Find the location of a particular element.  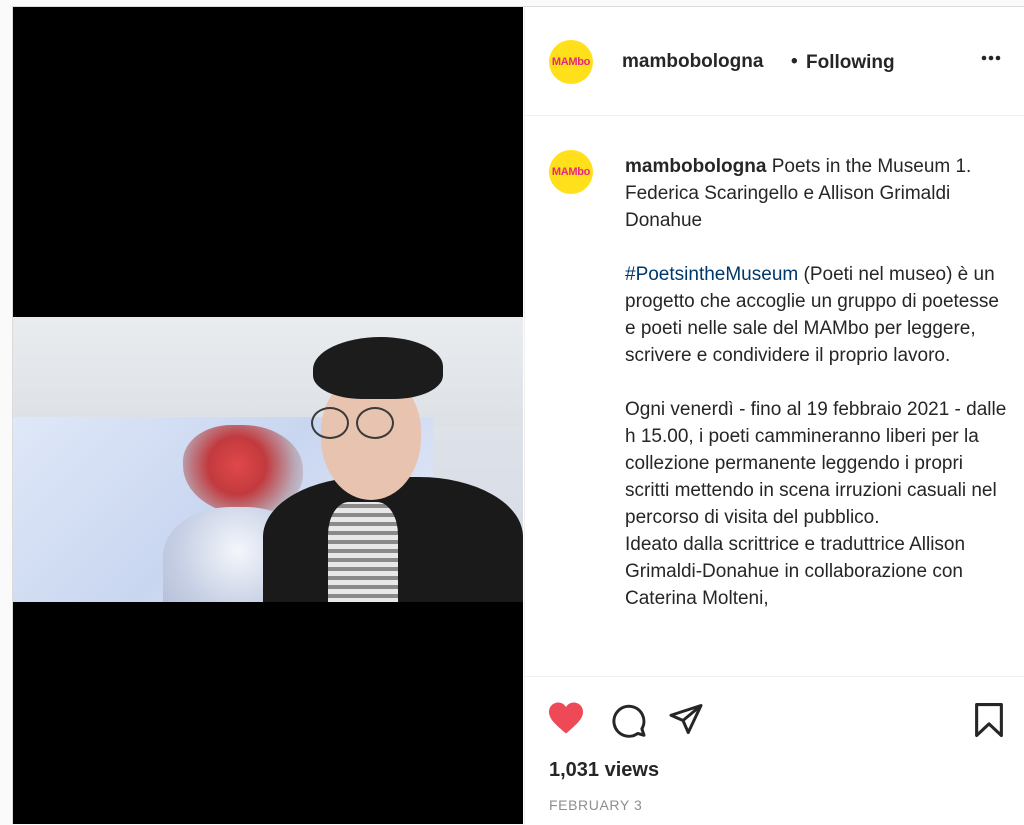

caption-avatar: MAMbo is located at coordinates (571, 172).